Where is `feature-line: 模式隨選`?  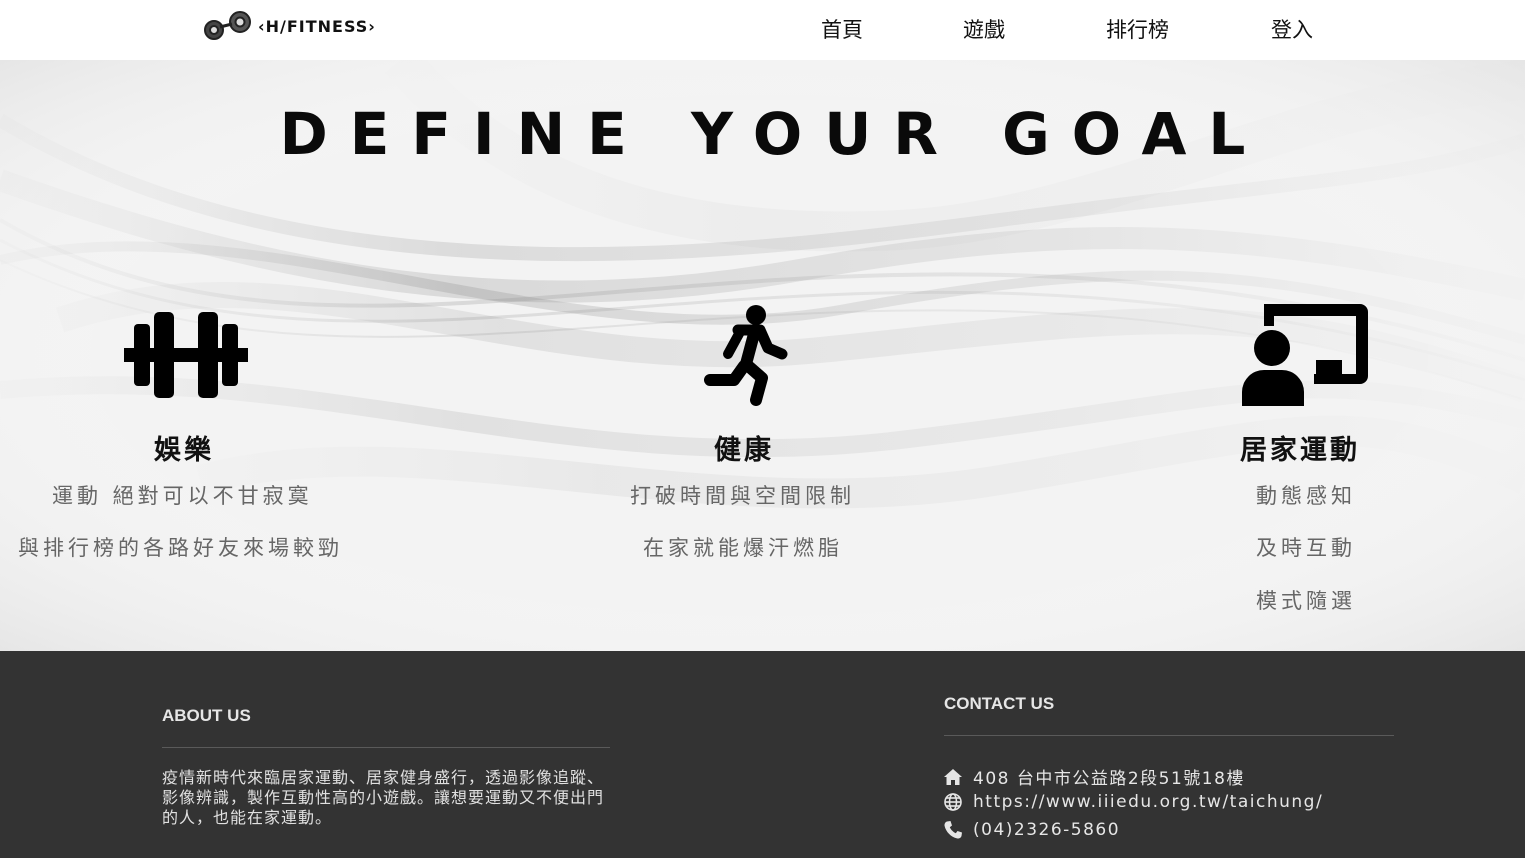 feature-line: 模式隨選 is located at coordinates (1306, 601).